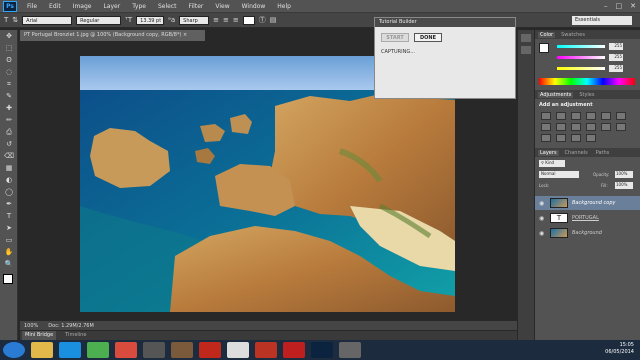  Describe the element at coordinates (254, 6) in the screenshot. I see `menu-window: Window` at that location.